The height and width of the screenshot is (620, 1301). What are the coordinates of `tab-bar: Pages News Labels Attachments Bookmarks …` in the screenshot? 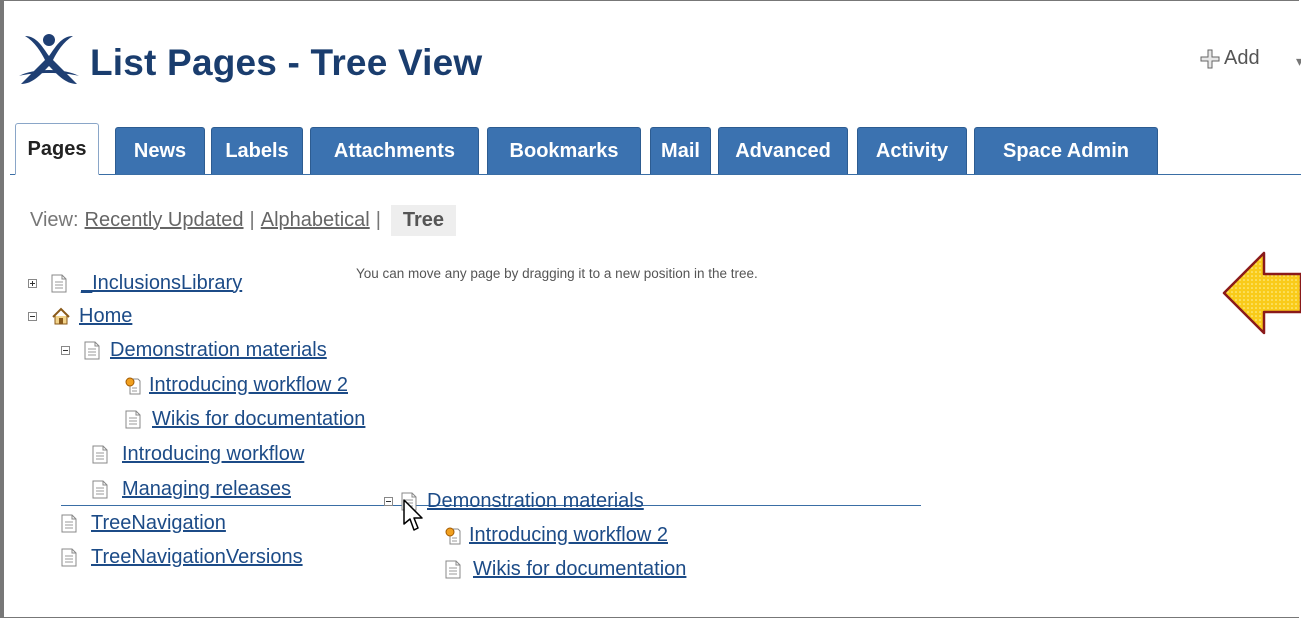 It's located at (655, 148).